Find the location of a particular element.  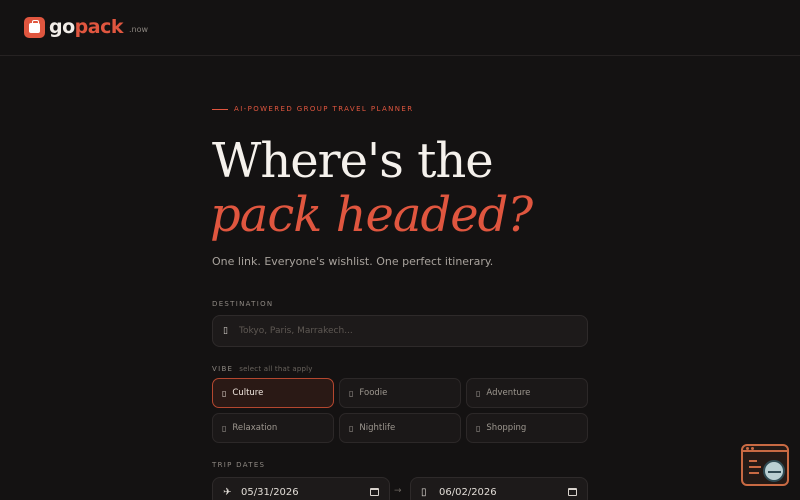

destination-label: DESTINATION is located at coordinates (242, 304).